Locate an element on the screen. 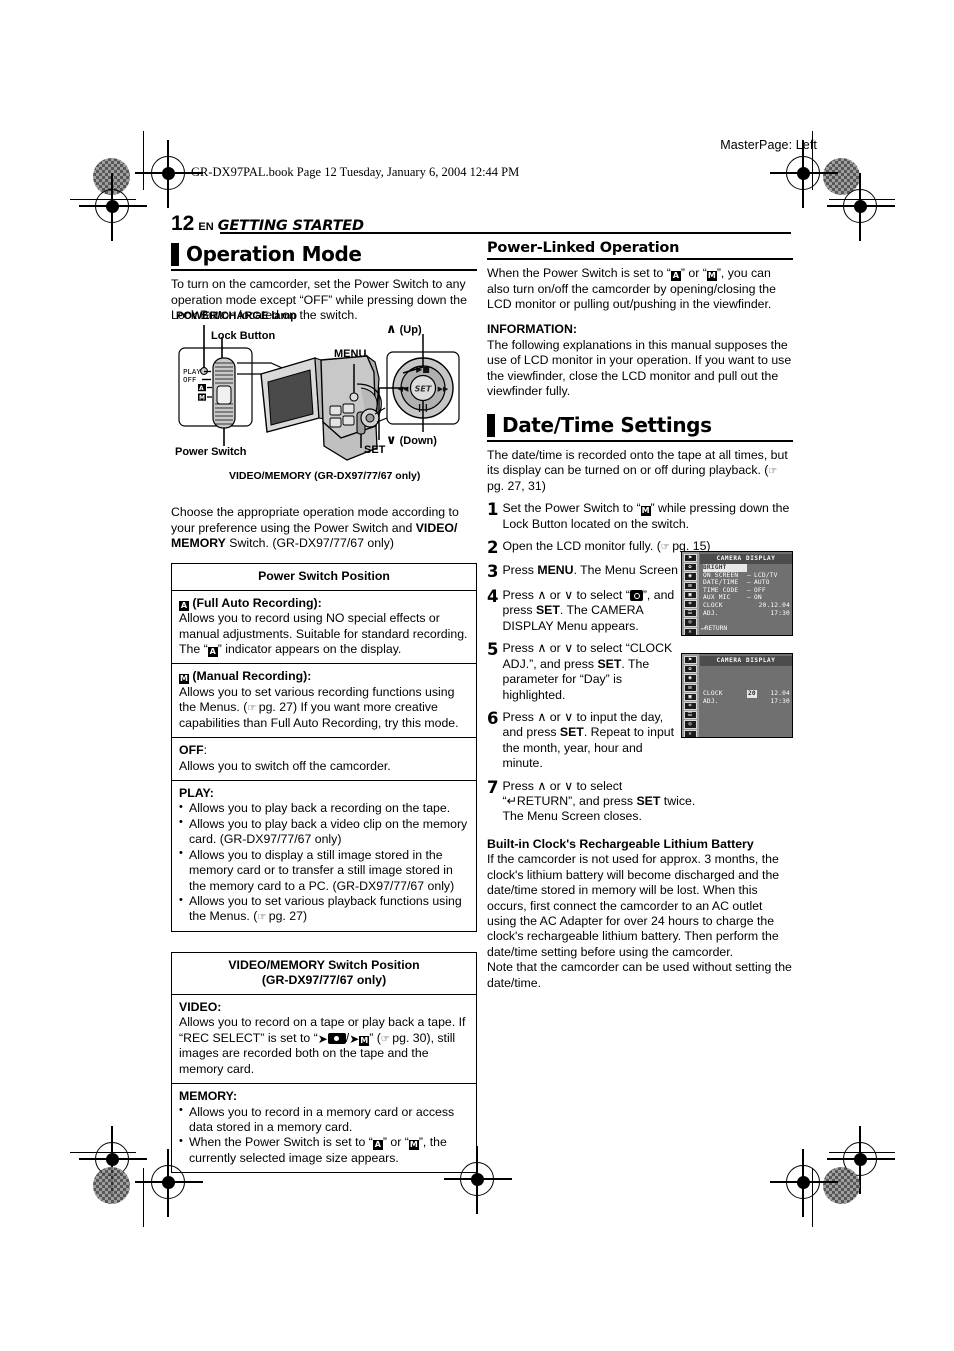 The image size is (954, 1351). menu-row-bright-key: BRIGHT is located at coordinates (725, 568).